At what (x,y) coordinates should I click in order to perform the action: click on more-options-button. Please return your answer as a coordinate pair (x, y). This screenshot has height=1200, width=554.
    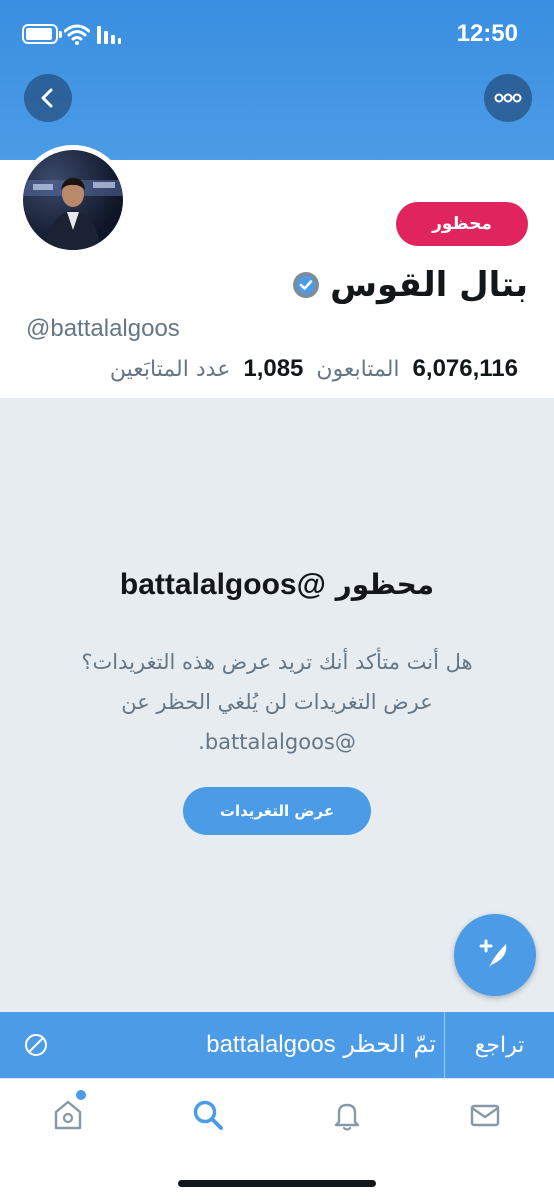
    Looking at the image, I should click on (508, 98).